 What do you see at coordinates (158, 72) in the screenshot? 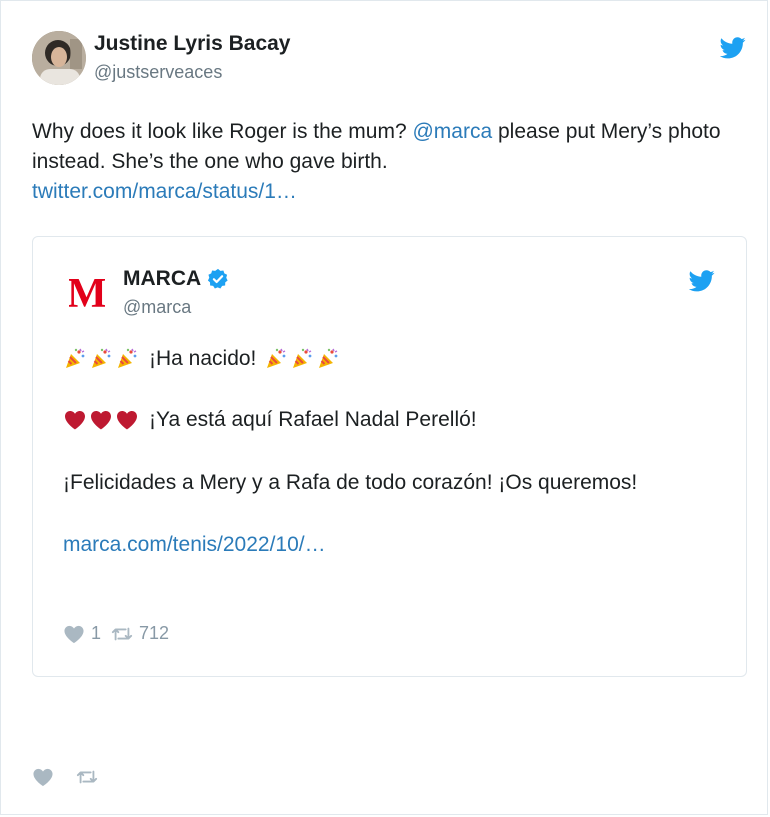
I see `author-handle: @justserveaces` at bounding box center [158, 72].